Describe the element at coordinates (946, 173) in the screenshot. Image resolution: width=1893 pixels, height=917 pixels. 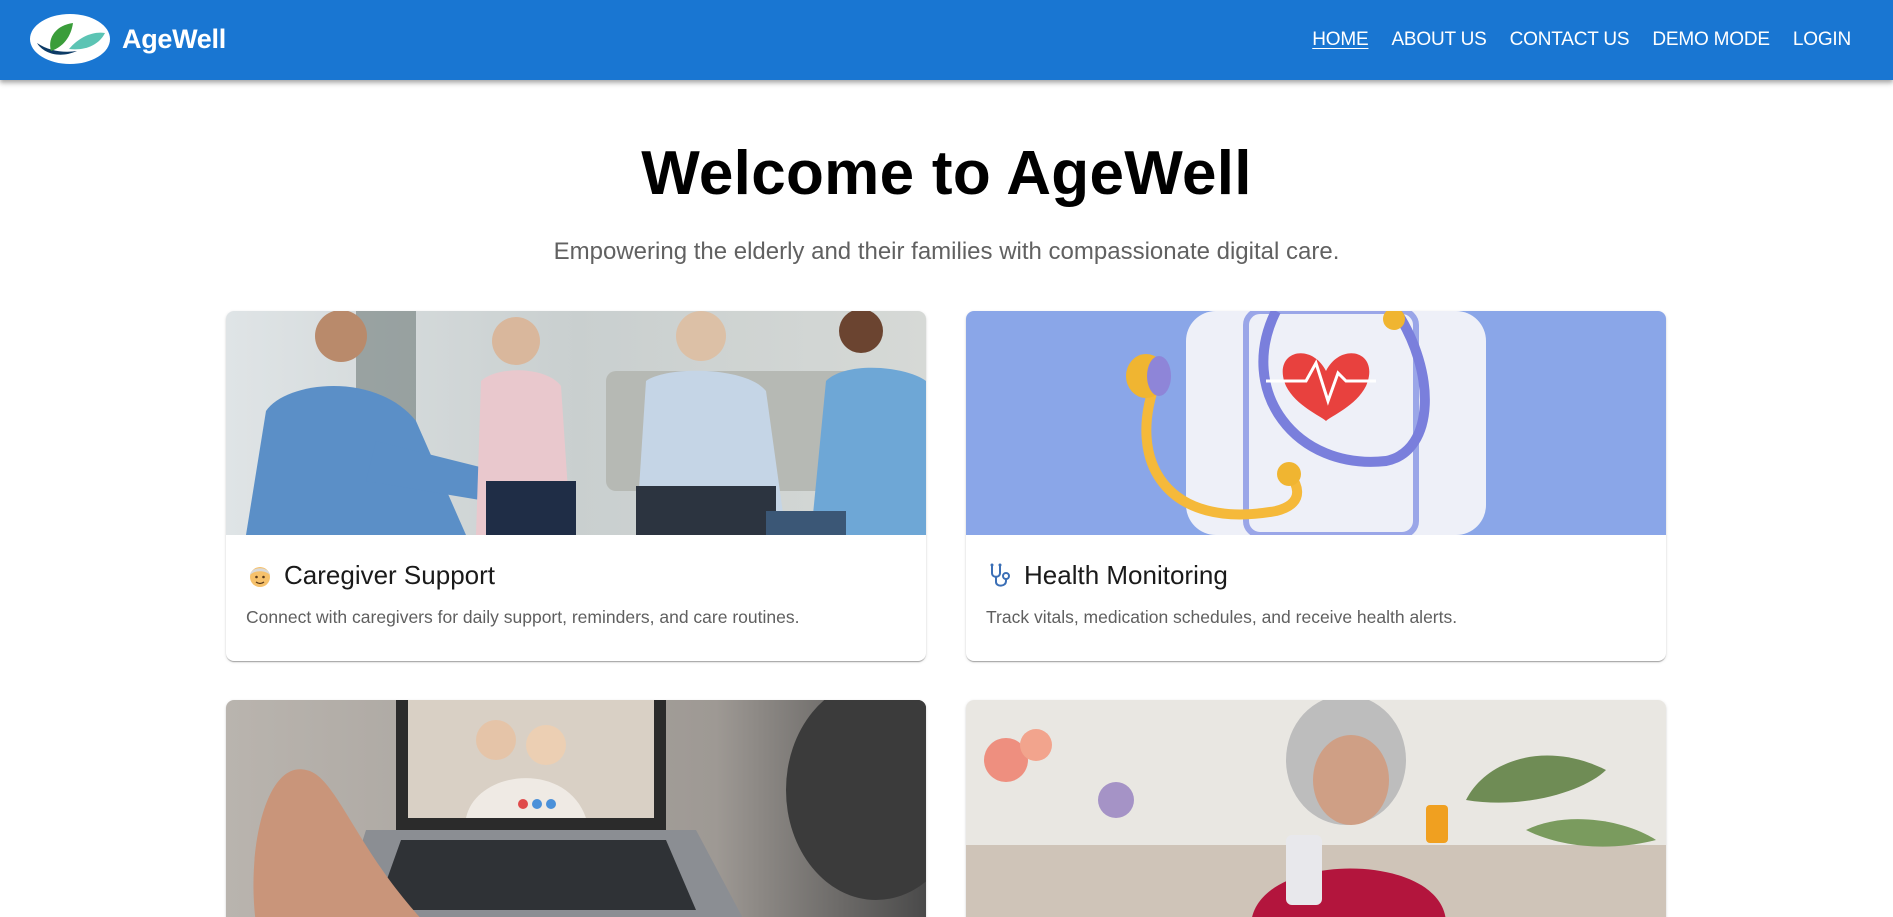
I see `page-title: Welcome to AgeWell` at that location.